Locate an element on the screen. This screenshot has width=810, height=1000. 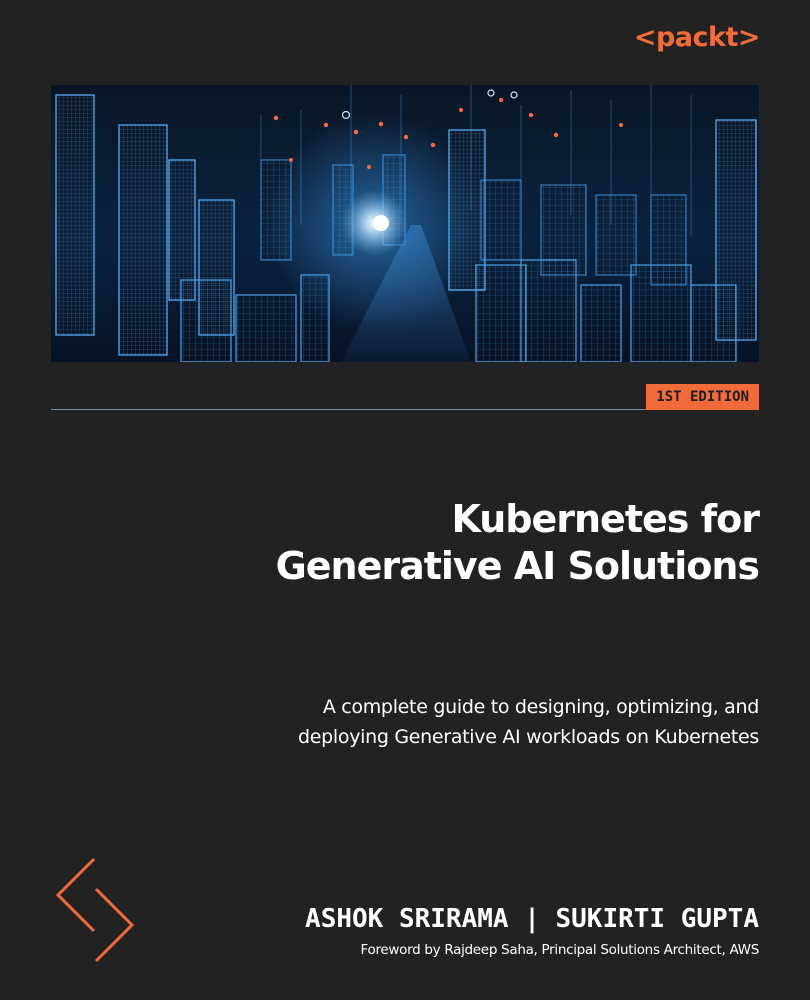
edition-badge: 1ST EDITION is located at coordinates (702, 397).